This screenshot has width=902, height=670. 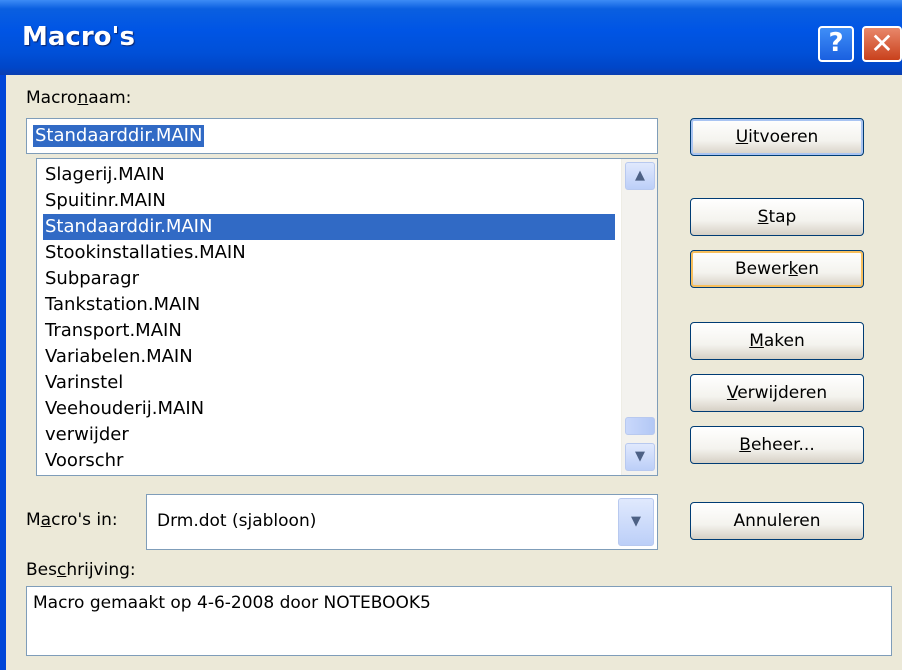 I want to click on list-item: Stookinstallaties.MAIN, so click(x=329, y=253).